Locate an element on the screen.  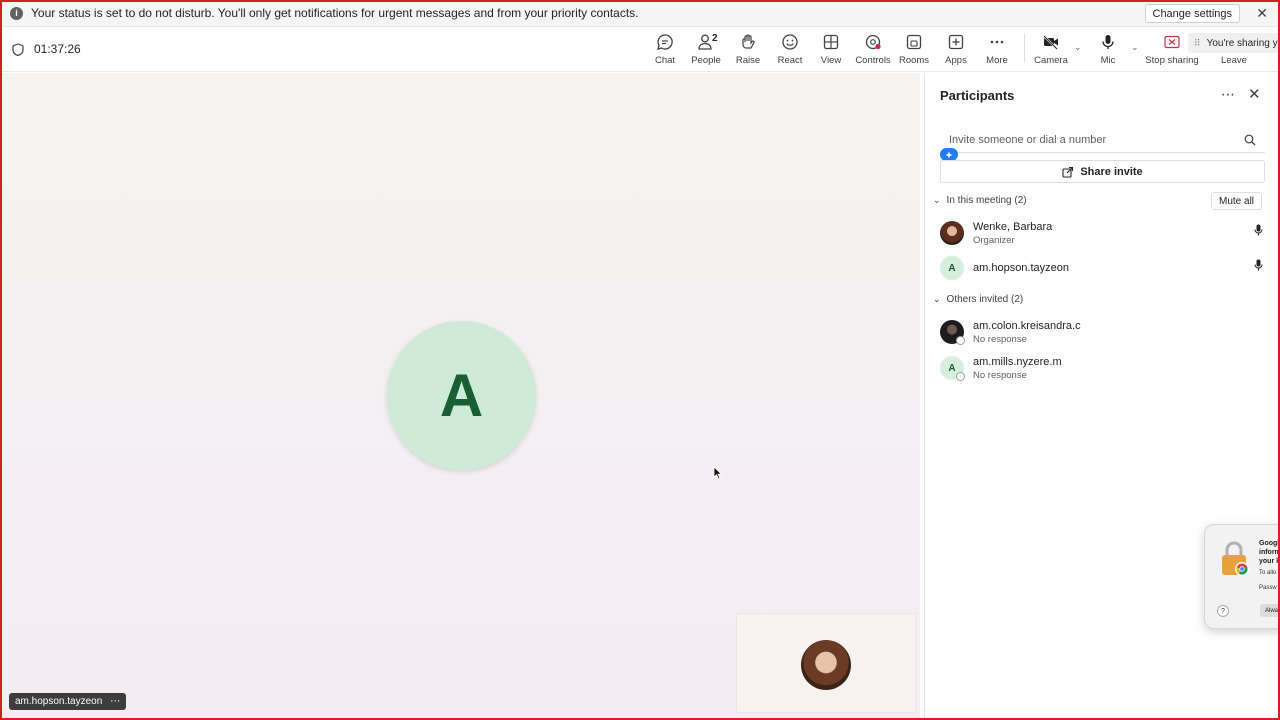
participant-name: Wenke, Barbara is located at coordinates (1013, 227).